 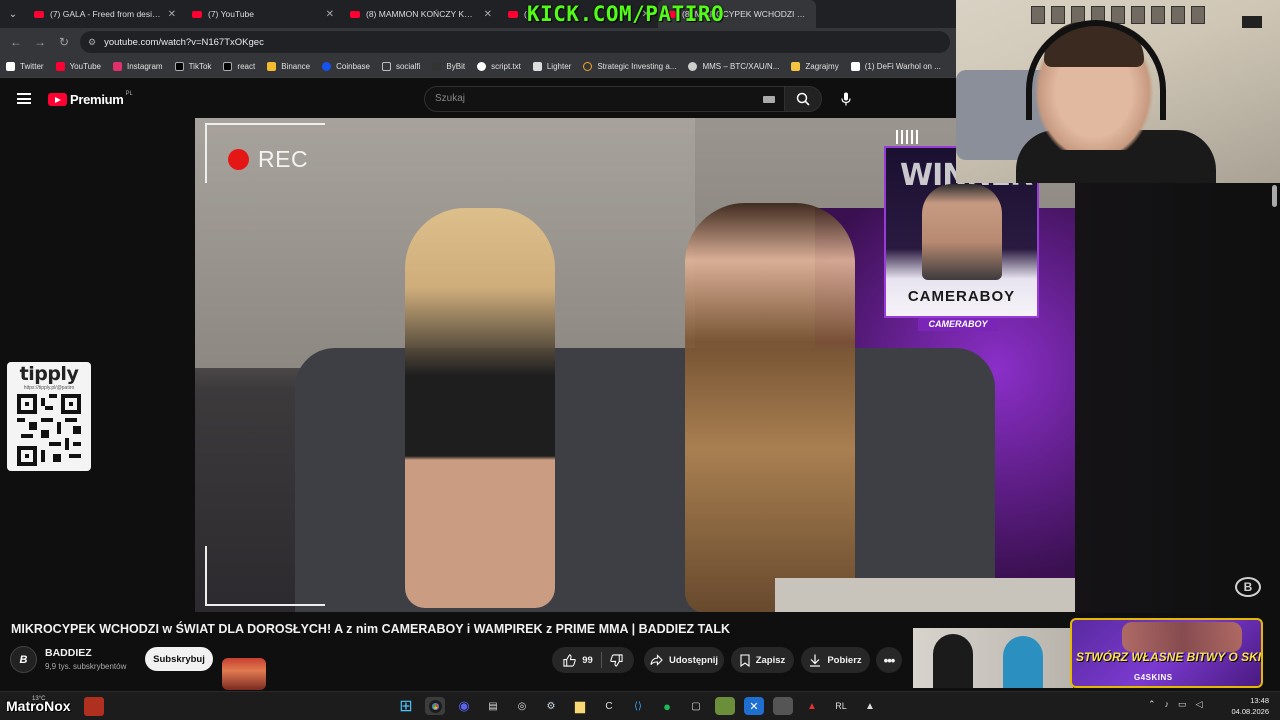 I want to click on bookmark-label: Lighter, so click(x=559, y=66).